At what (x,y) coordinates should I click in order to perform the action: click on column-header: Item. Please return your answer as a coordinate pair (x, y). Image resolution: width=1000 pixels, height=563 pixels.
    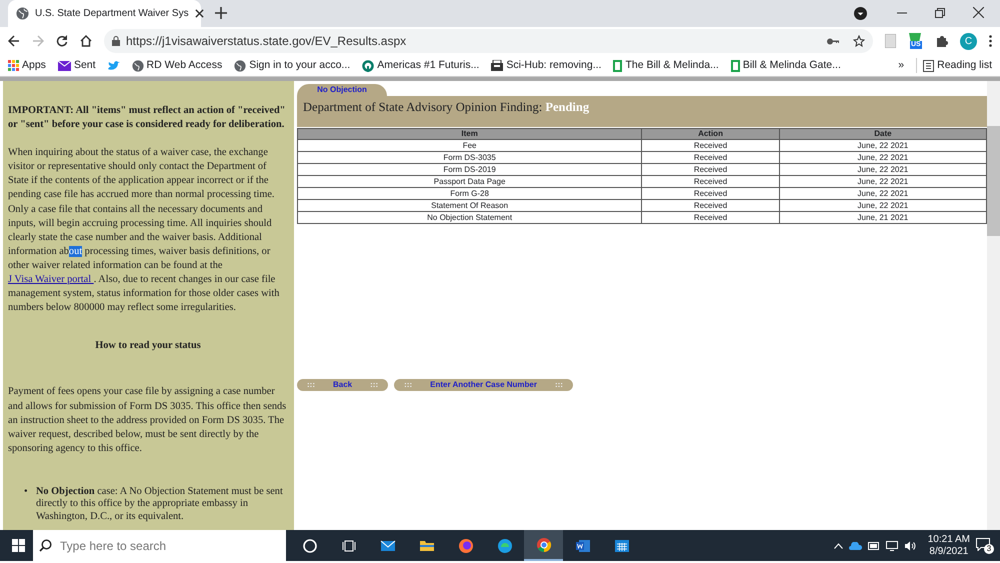
    Looking at the image, I should click on (470, 134).